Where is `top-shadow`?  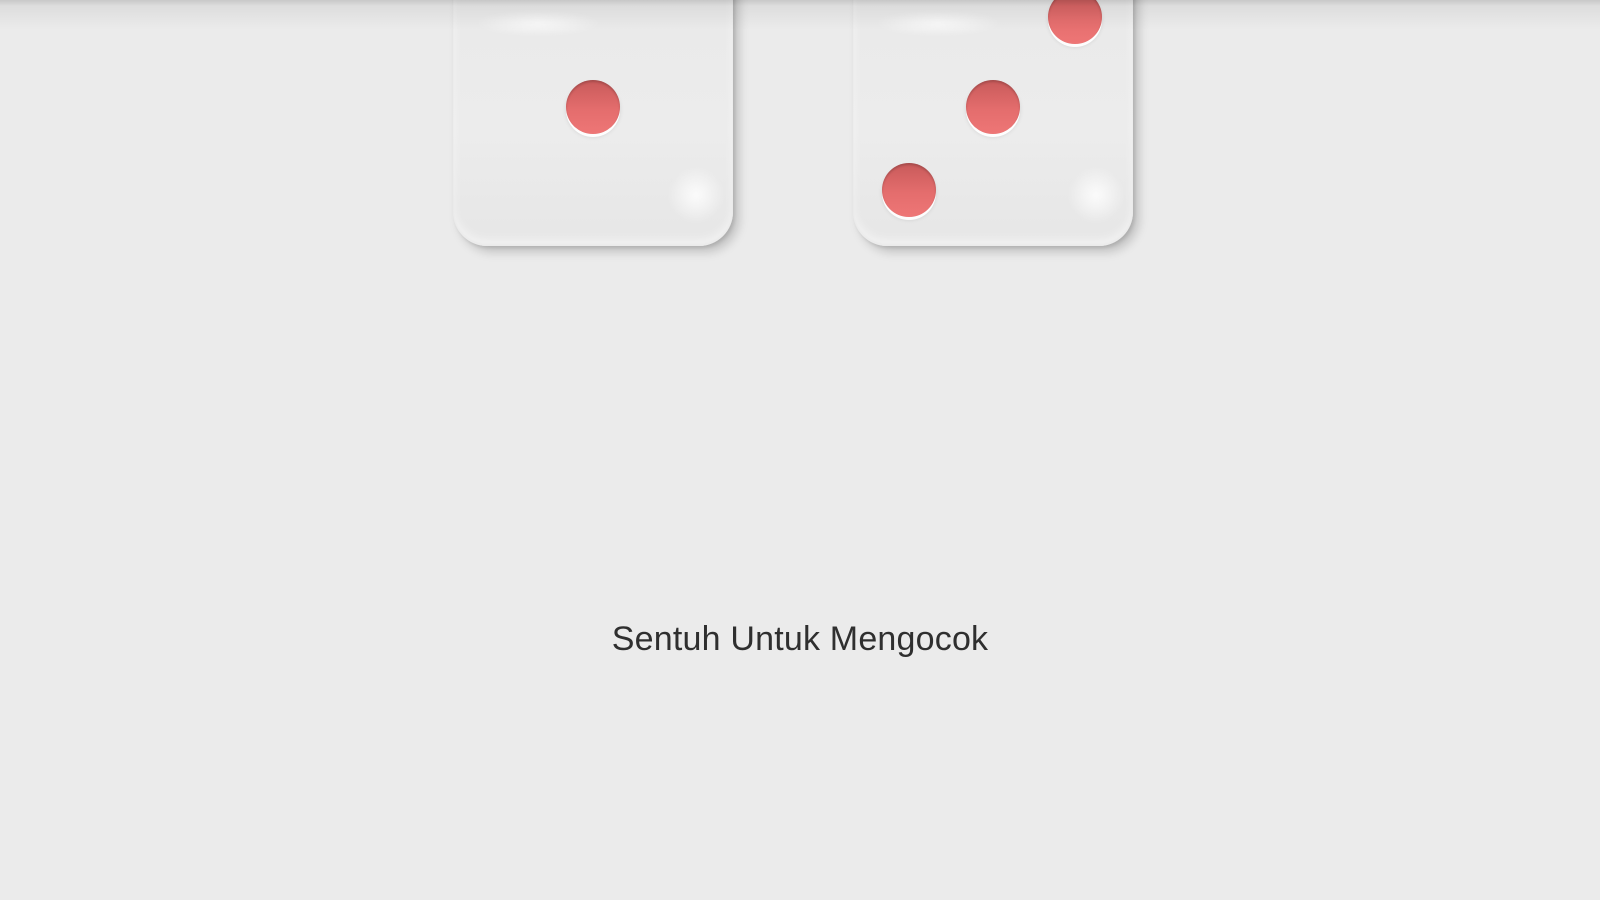 top-shadow is located at coordinates (800, 15).